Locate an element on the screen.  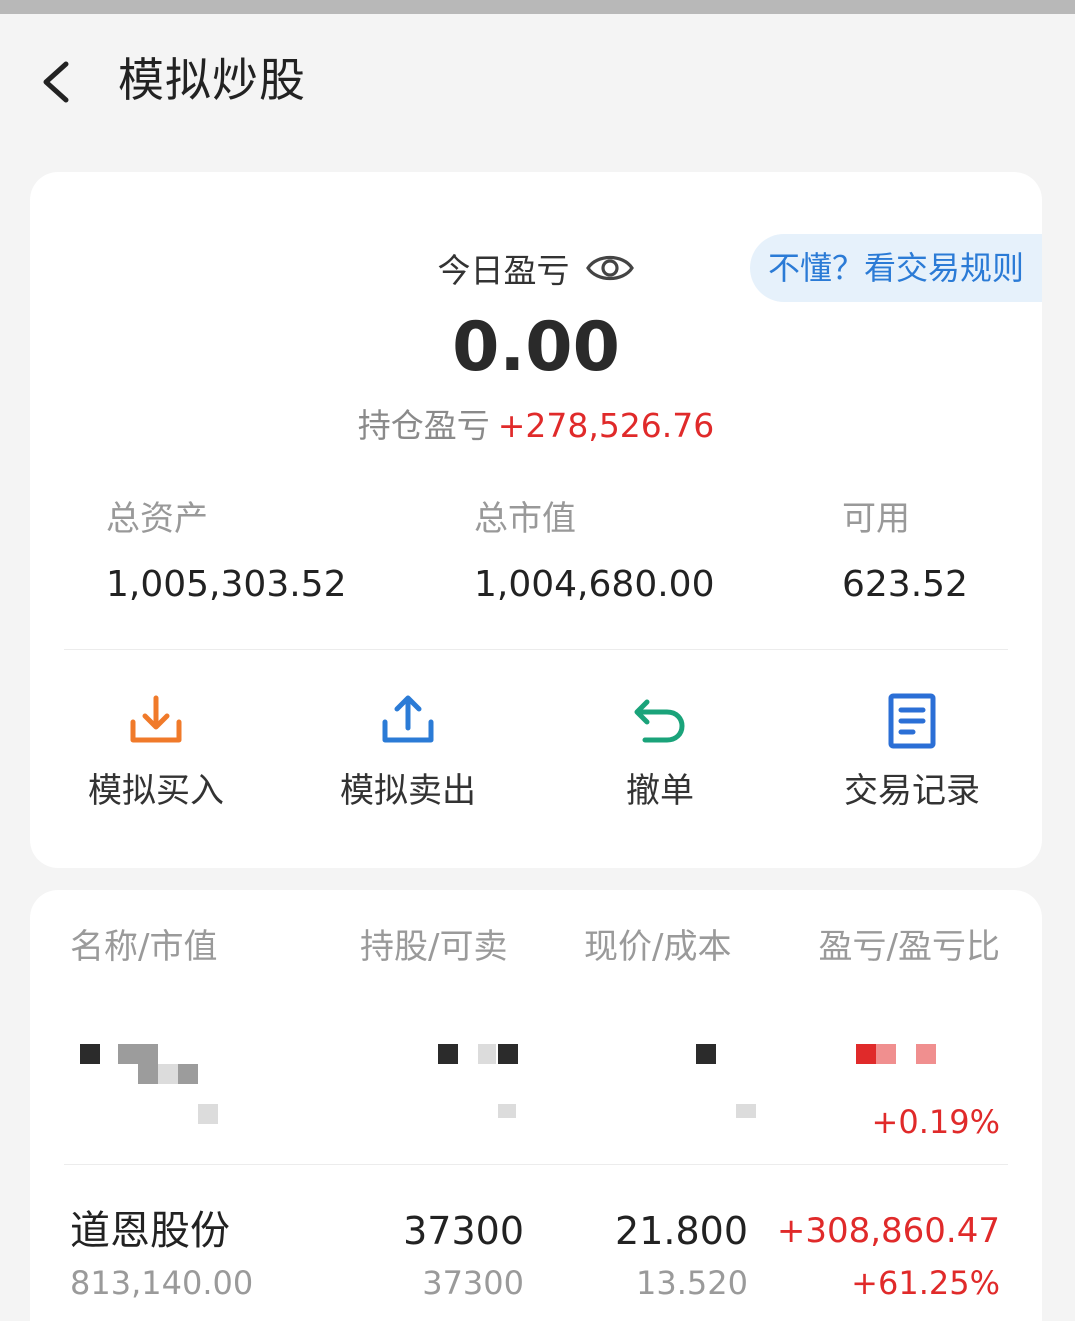
cancel-order-button: 撤单 is located at coordinates (660, 753).